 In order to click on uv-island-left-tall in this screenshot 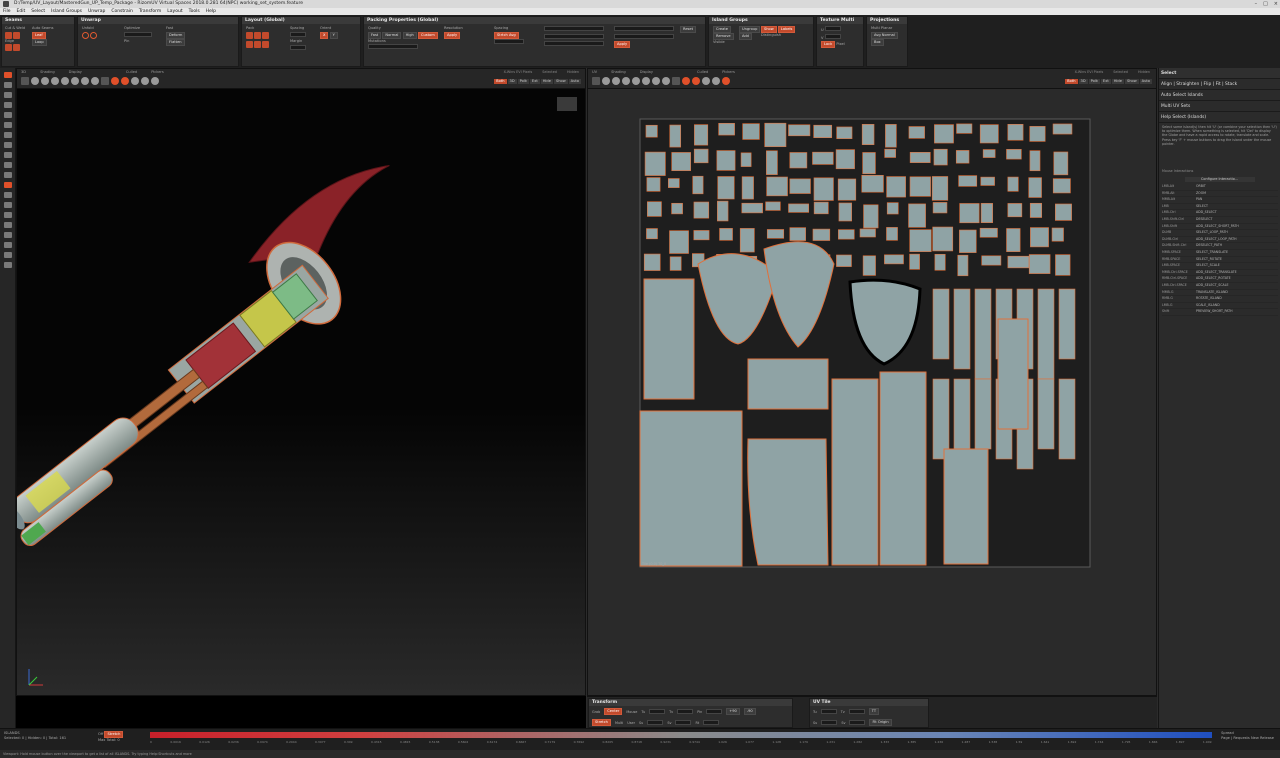, I will do `click(669, 339)`.